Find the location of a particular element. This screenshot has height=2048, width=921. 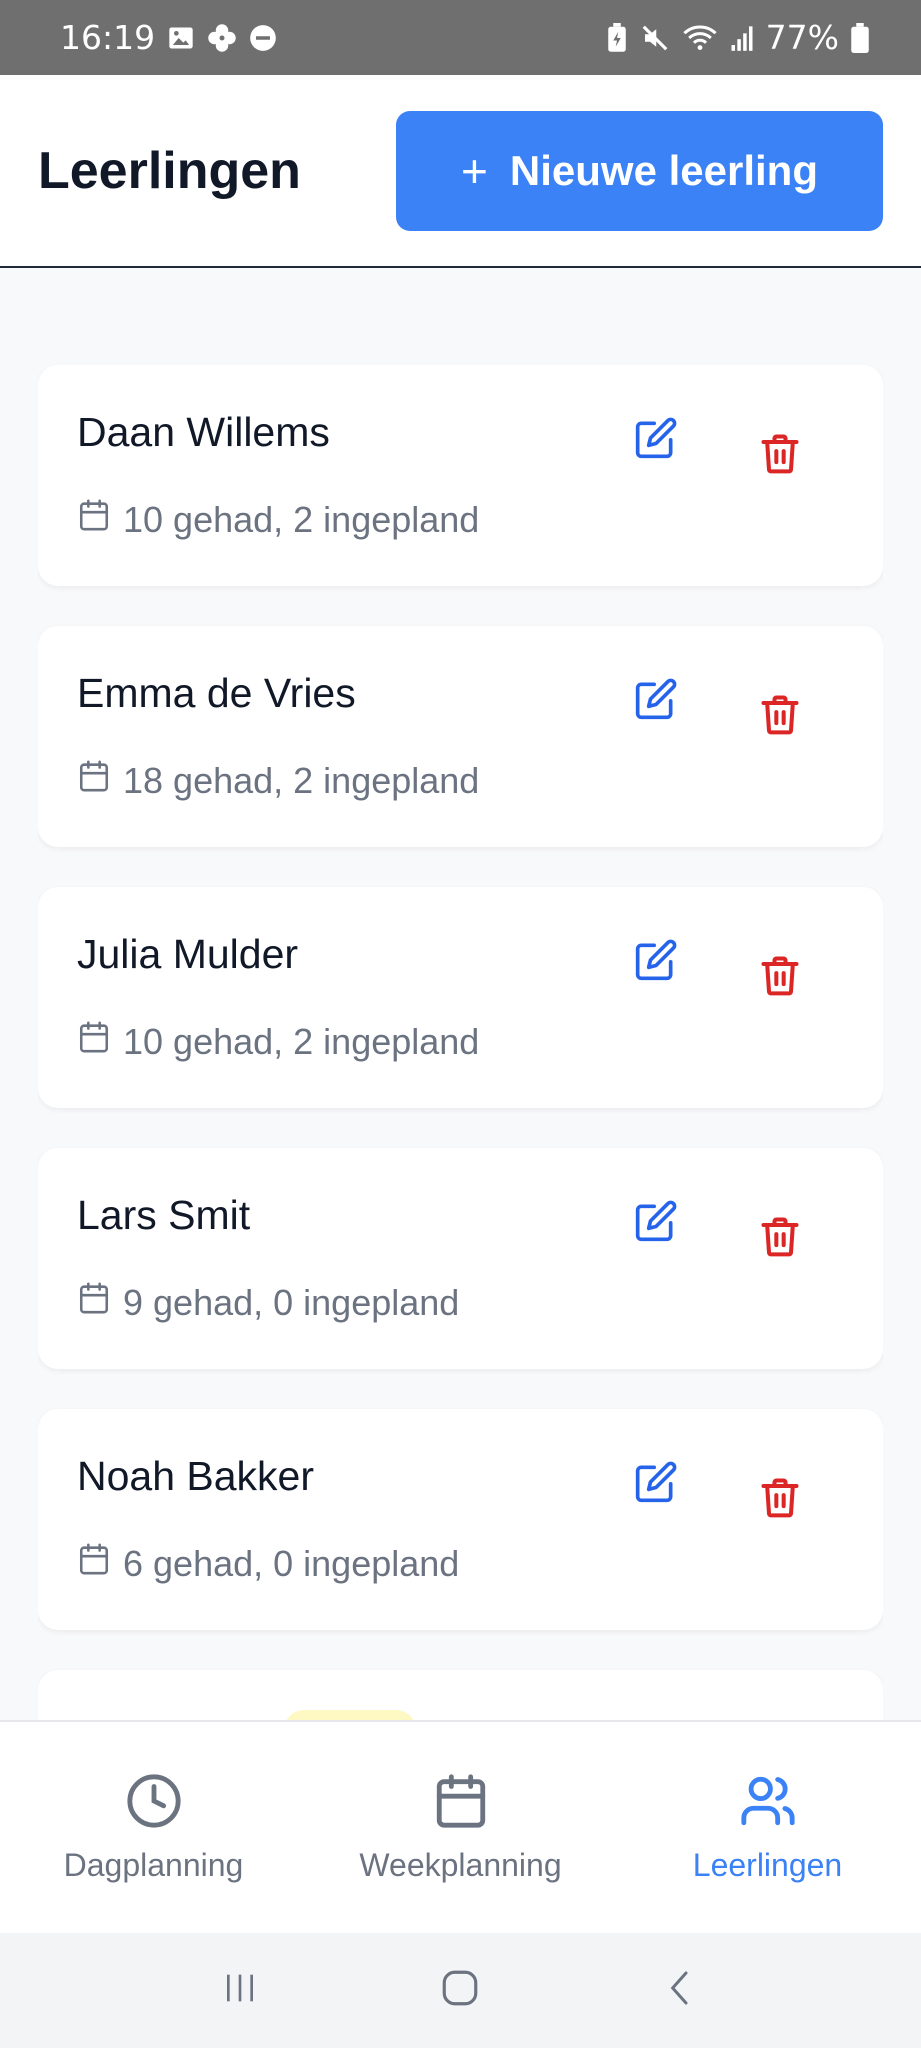

users-icon is located at coordinates (768, 1803).